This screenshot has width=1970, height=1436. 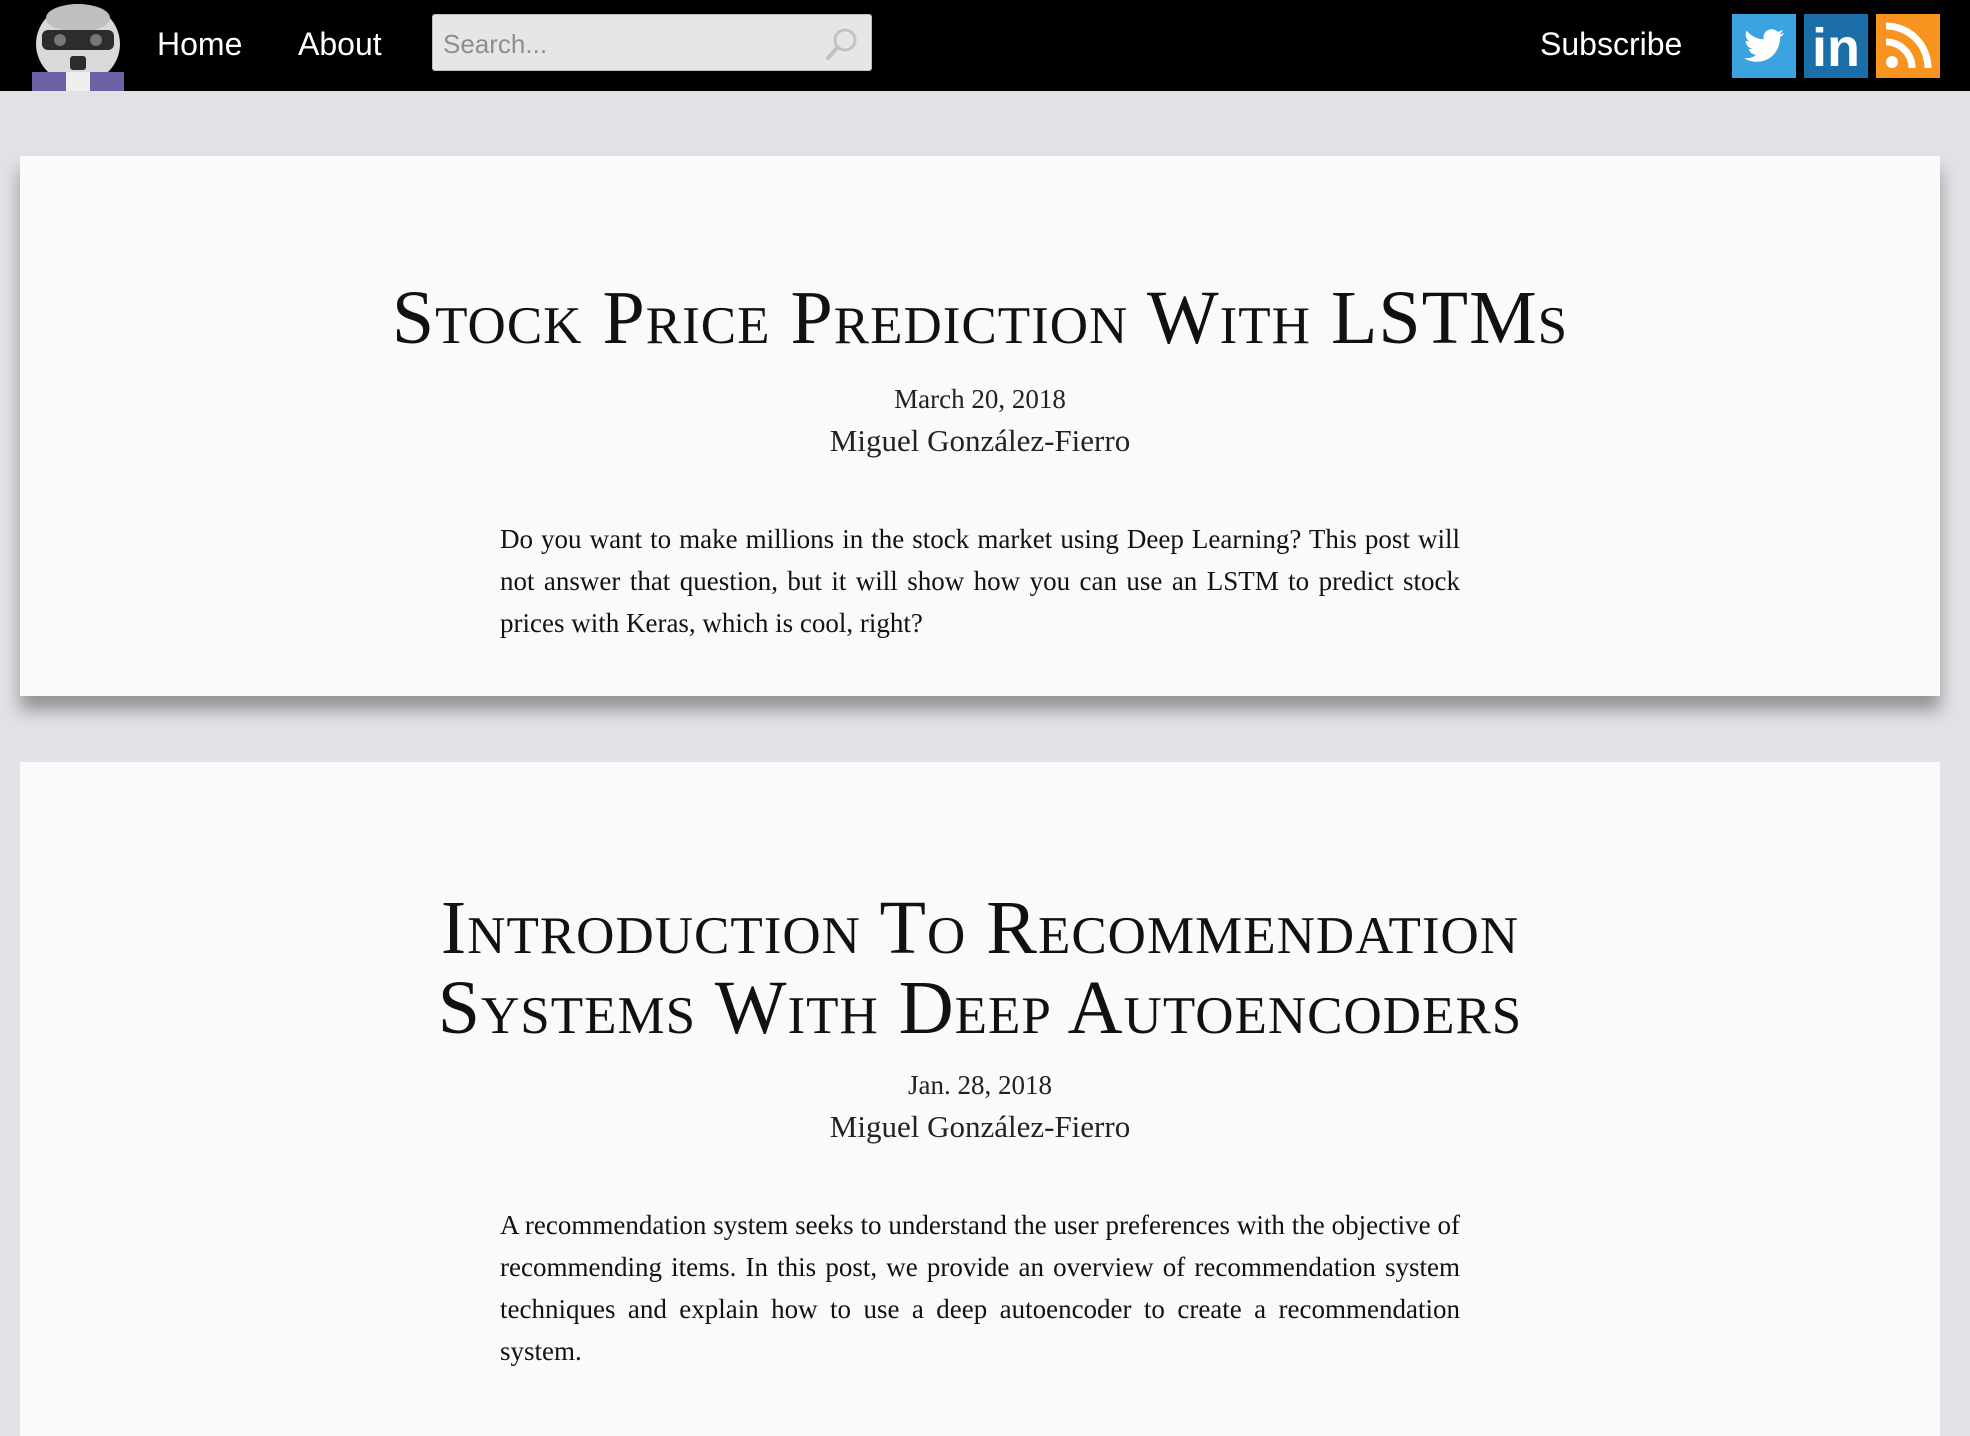 I want to click on post-date: March 20, 2018, so click(x=980, y=399).